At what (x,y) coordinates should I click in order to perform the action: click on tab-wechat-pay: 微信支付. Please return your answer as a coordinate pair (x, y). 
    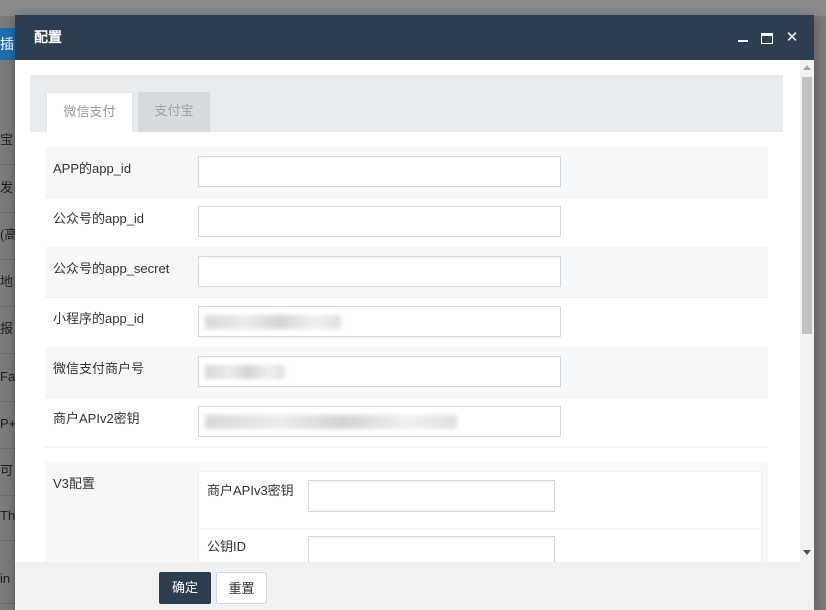
    Looking at the image, I should click on (89, 112).